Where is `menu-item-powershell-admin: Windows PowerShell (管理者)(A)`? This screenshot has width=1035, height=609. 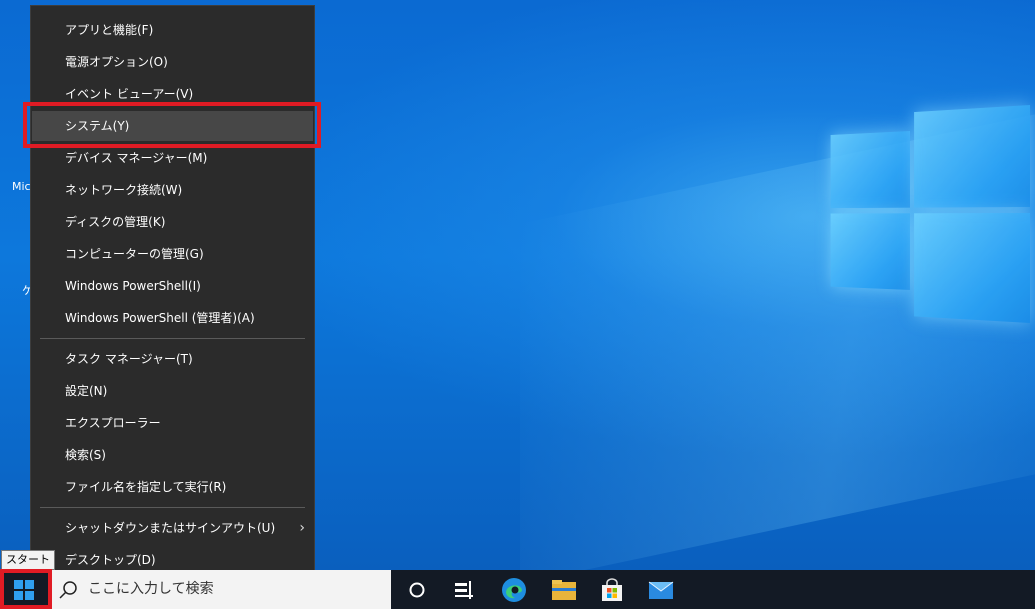
menu-item-powershell-admin: Windows PowerShell (管理者)(A) is located at coordinates (172, 318).